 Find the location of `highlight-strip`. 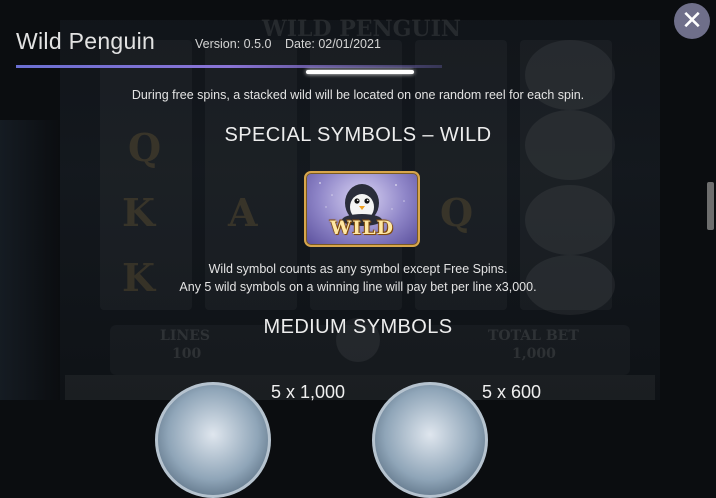

highlight-strip is located at coordinates (360, 72).